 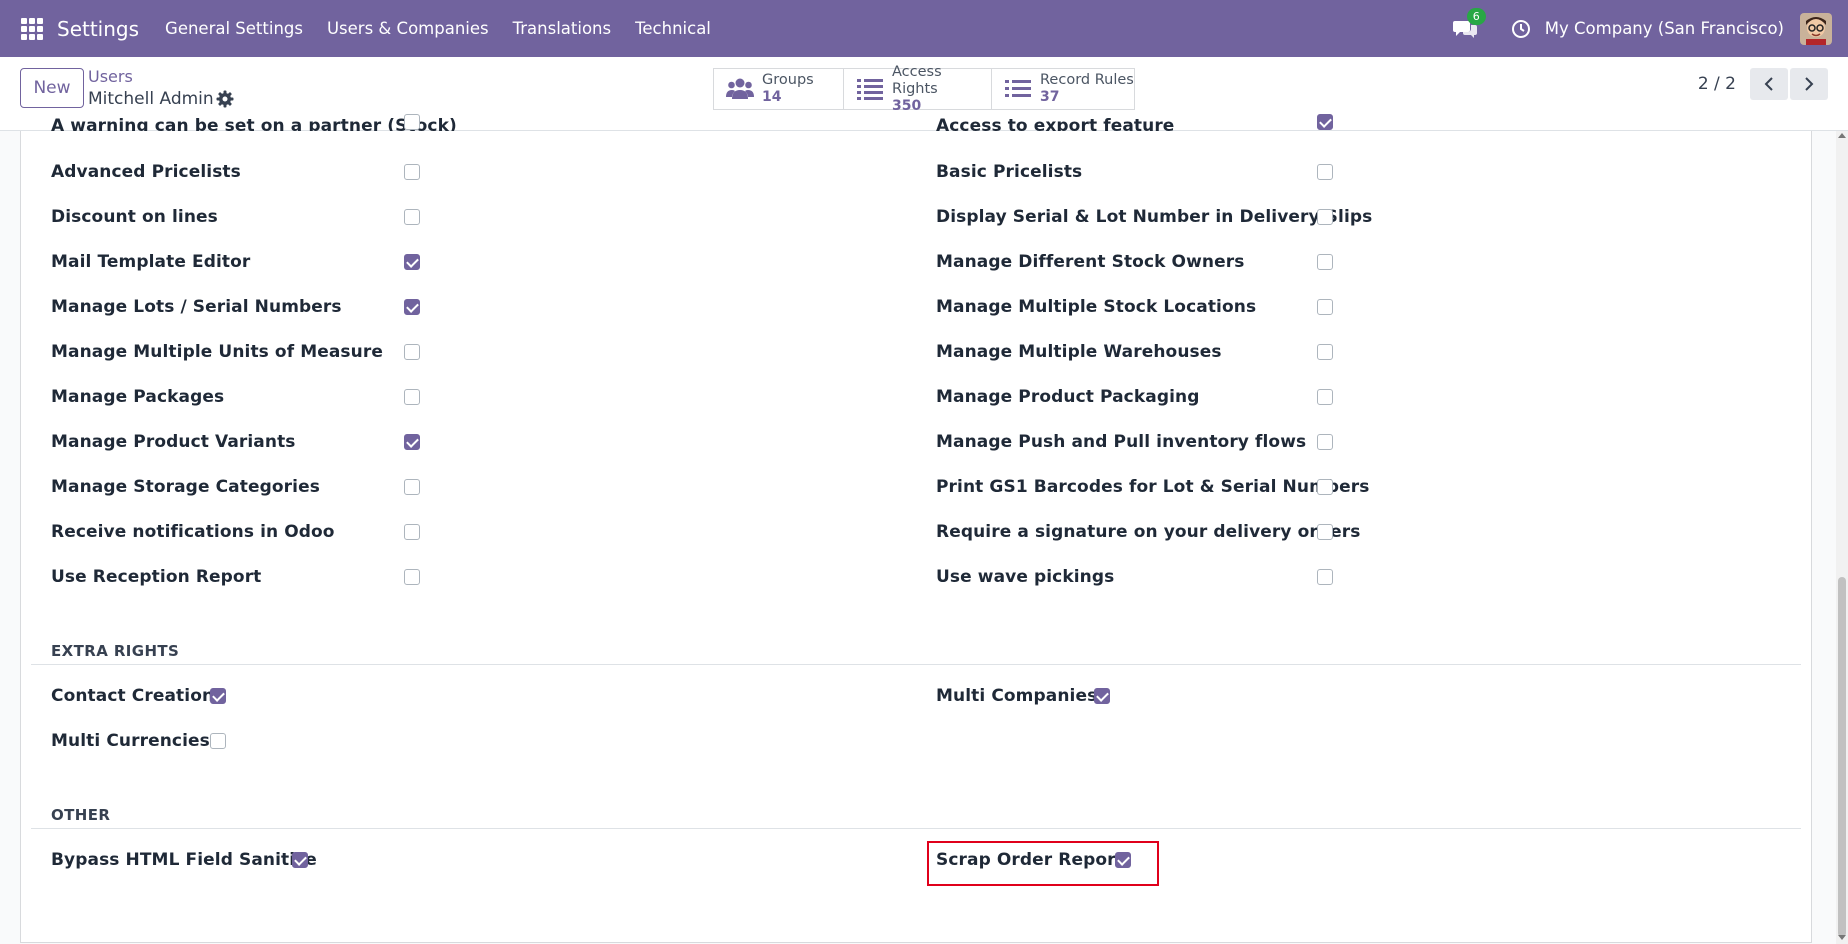 What do you see at coordinates (218, 696) in the screenshot?
I see `contact-creation-checkbox` at bounding box center [218, 696].